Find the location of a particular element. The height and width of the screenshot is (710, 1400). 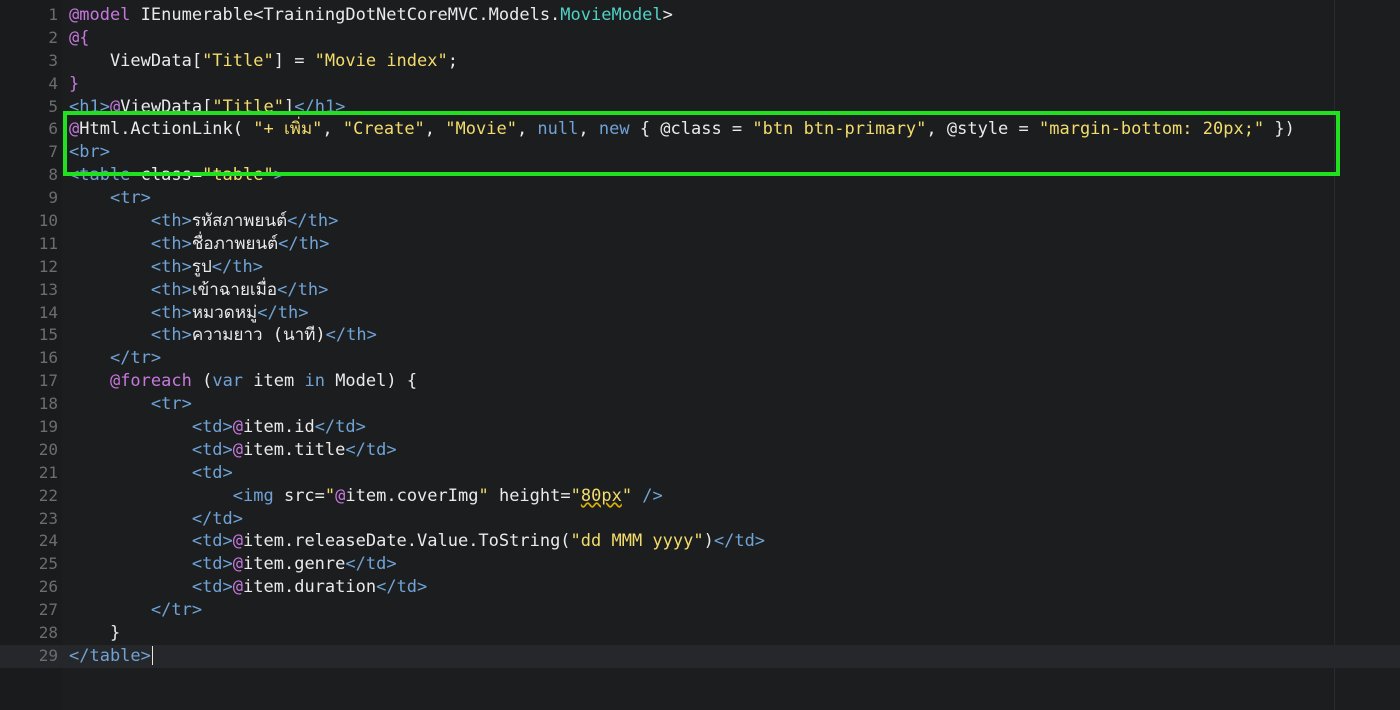

code-line: 12 <th>รูป</th> is located at coordinates (700, 267).